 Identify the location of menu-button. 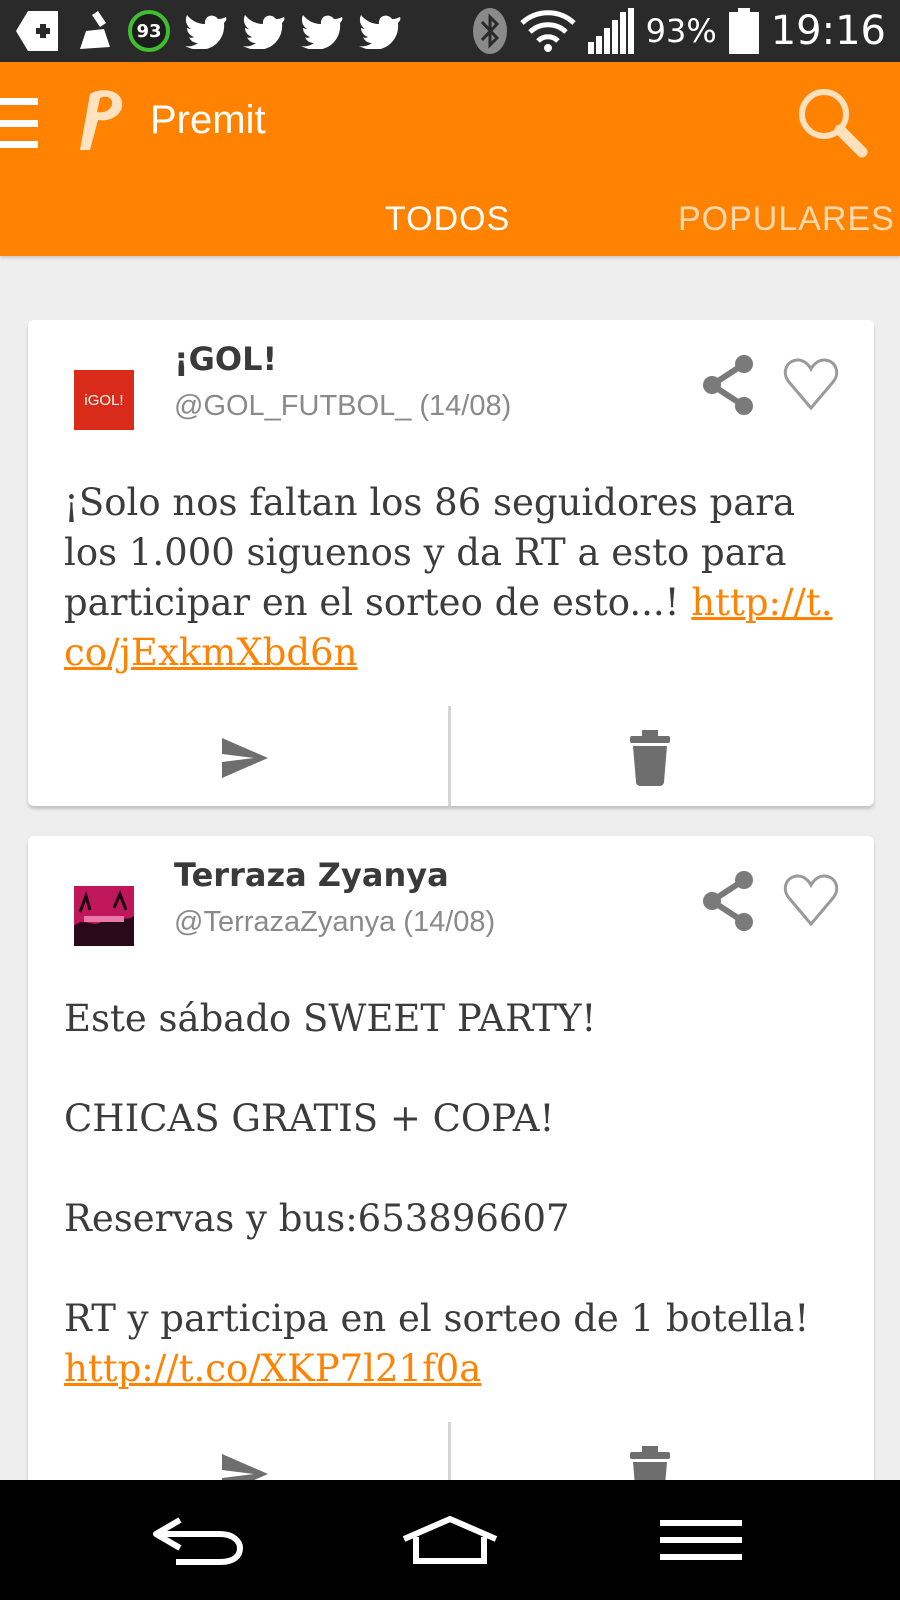
(701, 1540).